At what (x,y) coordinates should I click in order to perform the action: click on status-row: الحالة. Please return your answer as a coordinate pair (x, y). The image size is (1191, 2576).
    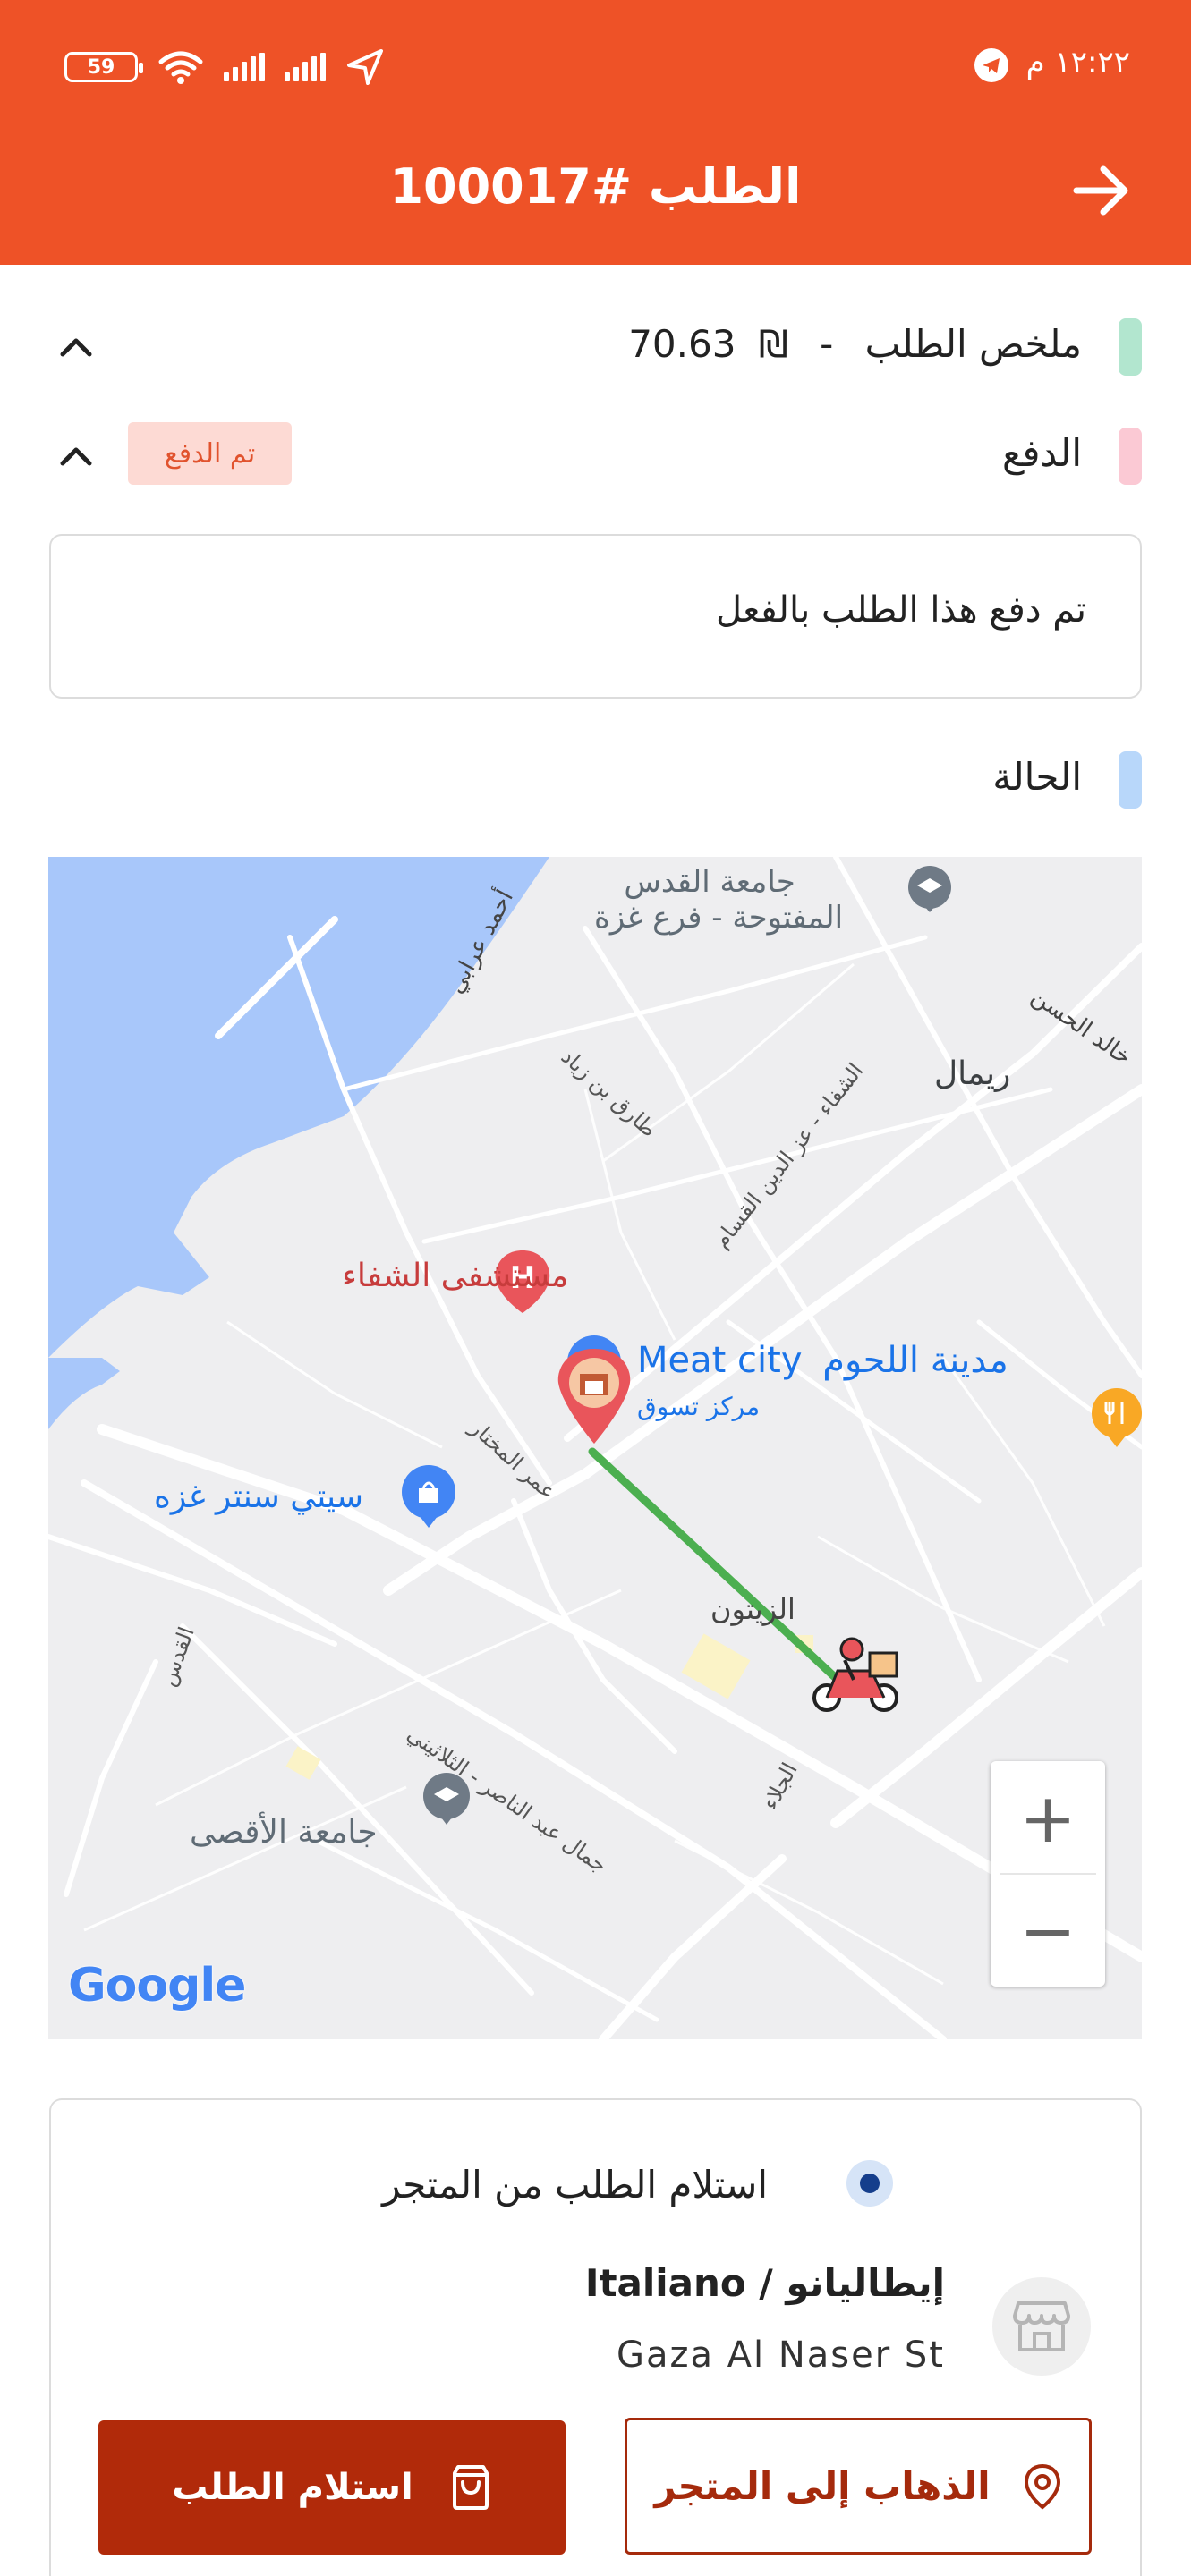
    Looking at the image, I should click on (595, 783).